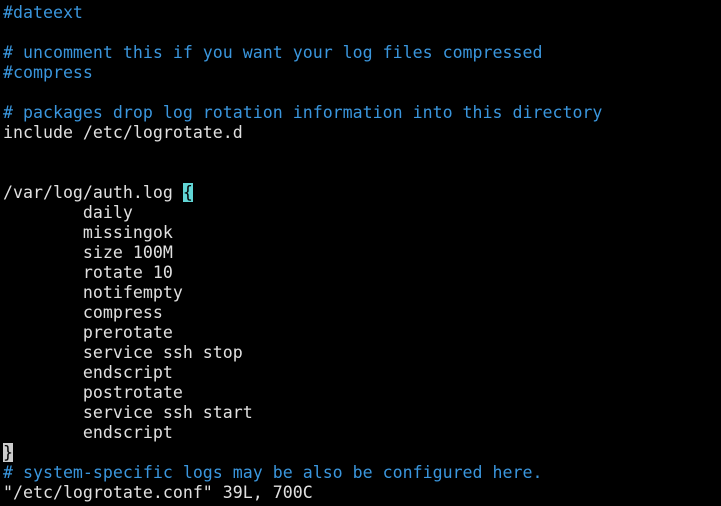 The image size is (721, 506). I want to click on line-text: service ssh stop, so click(123, 352).